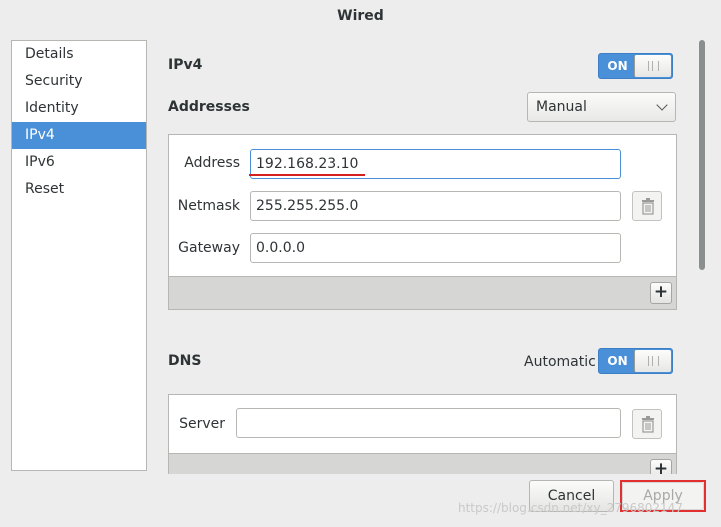  I want to click on address-label: Address, so click(212, 163).